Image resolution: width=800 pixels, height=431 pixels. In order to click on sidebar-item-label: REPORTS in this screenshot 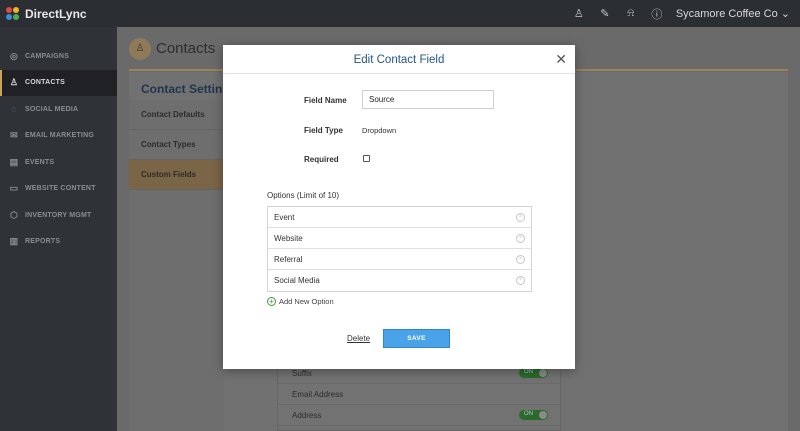, I will do `click(43, 242)`.